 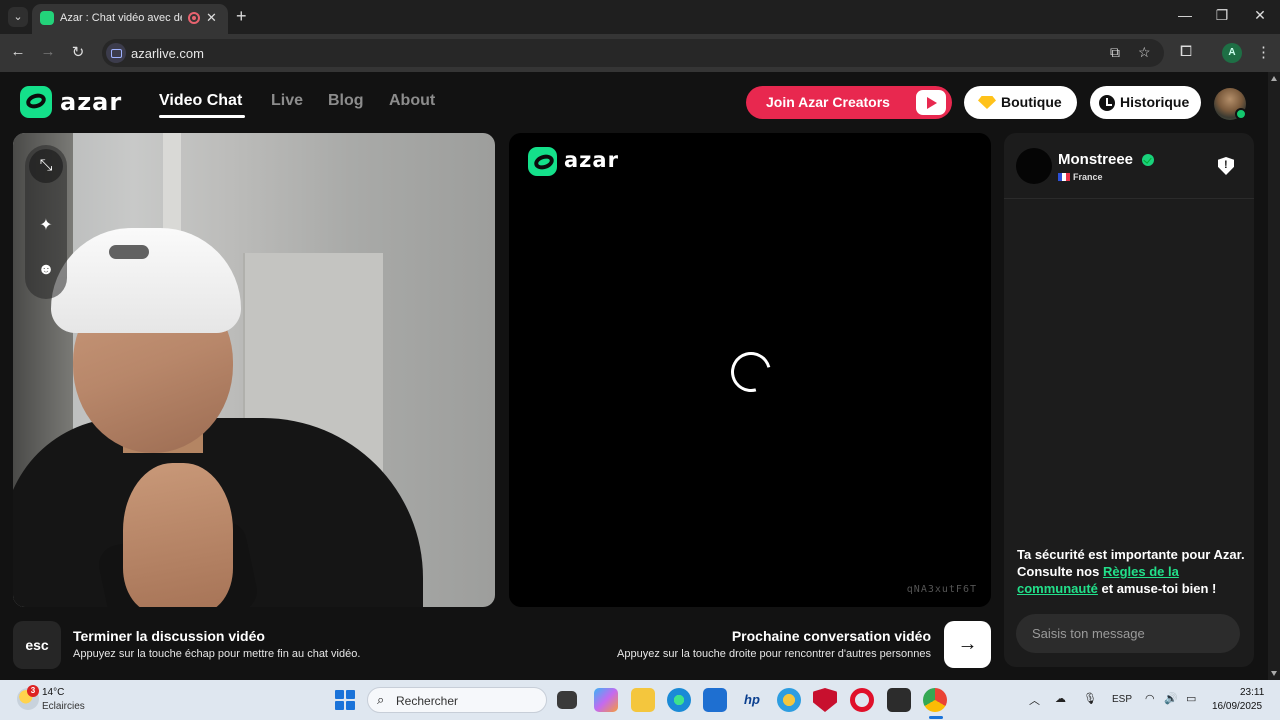 What do you see at coordinates (1237, 706) in the screenshot?
I see `taskbar-date: 16/09/2025` at bounding box center [1237, 706].